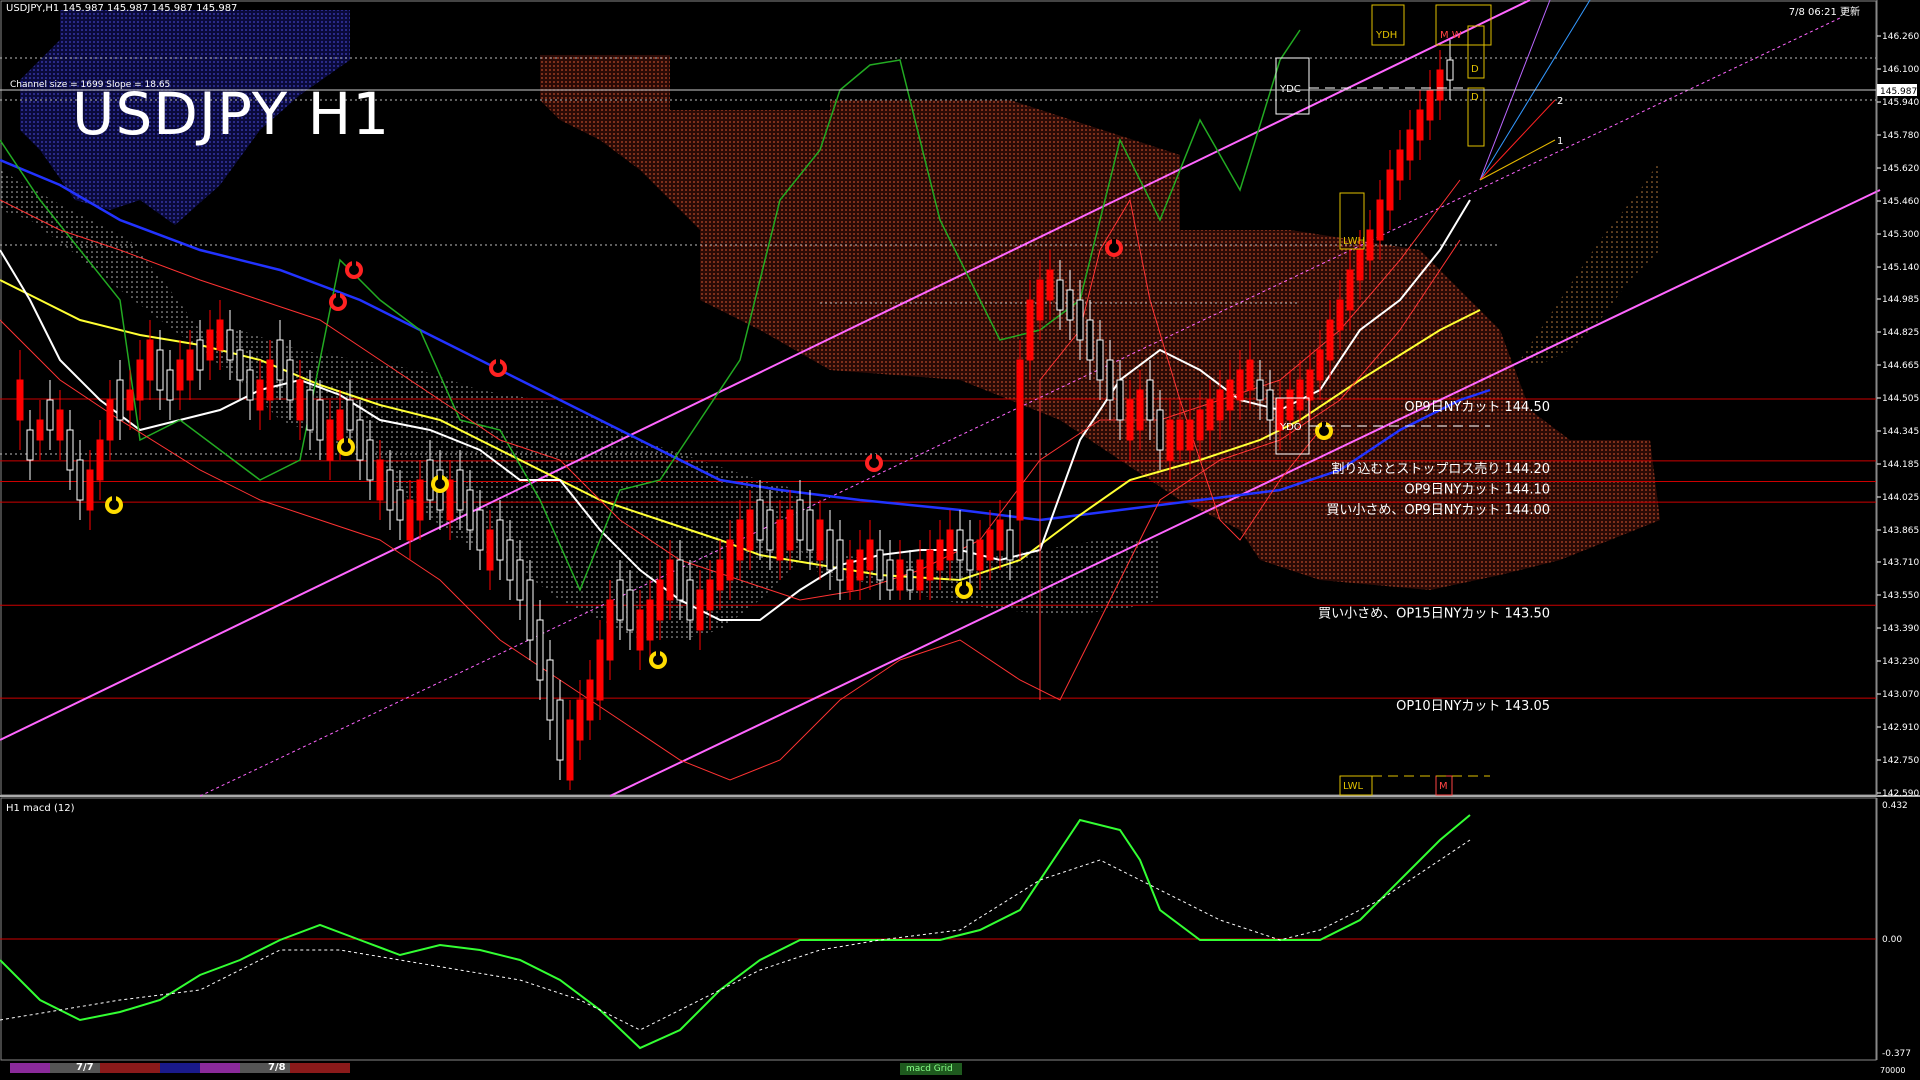 Image resolution: width=1920 pixels, height=1080 pixels. What do you see at coordinates (1517, 160) in the screenshot?
I see `fan-line-yellow` at bounding box center [1517, 160].